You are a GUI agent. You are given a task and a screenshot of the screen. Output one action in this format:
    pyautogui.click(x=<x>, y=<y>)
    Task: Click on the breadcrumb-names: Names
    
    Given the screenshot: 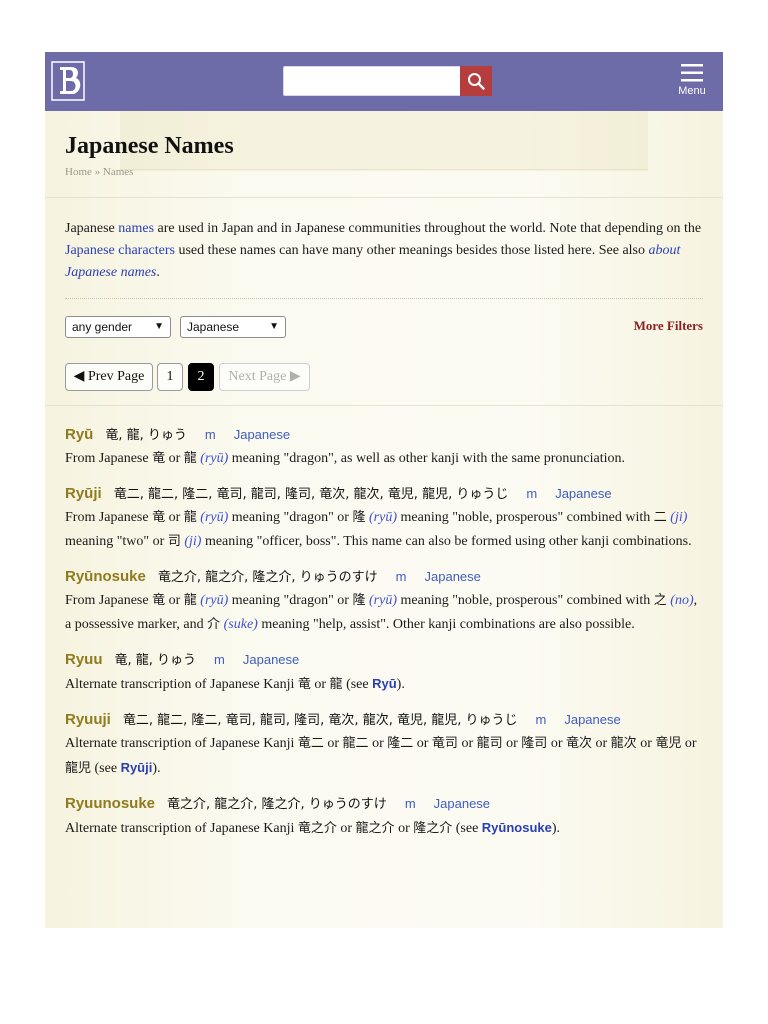 What is the action you would take?
    pyautogui.click(x=118, y=172)
    